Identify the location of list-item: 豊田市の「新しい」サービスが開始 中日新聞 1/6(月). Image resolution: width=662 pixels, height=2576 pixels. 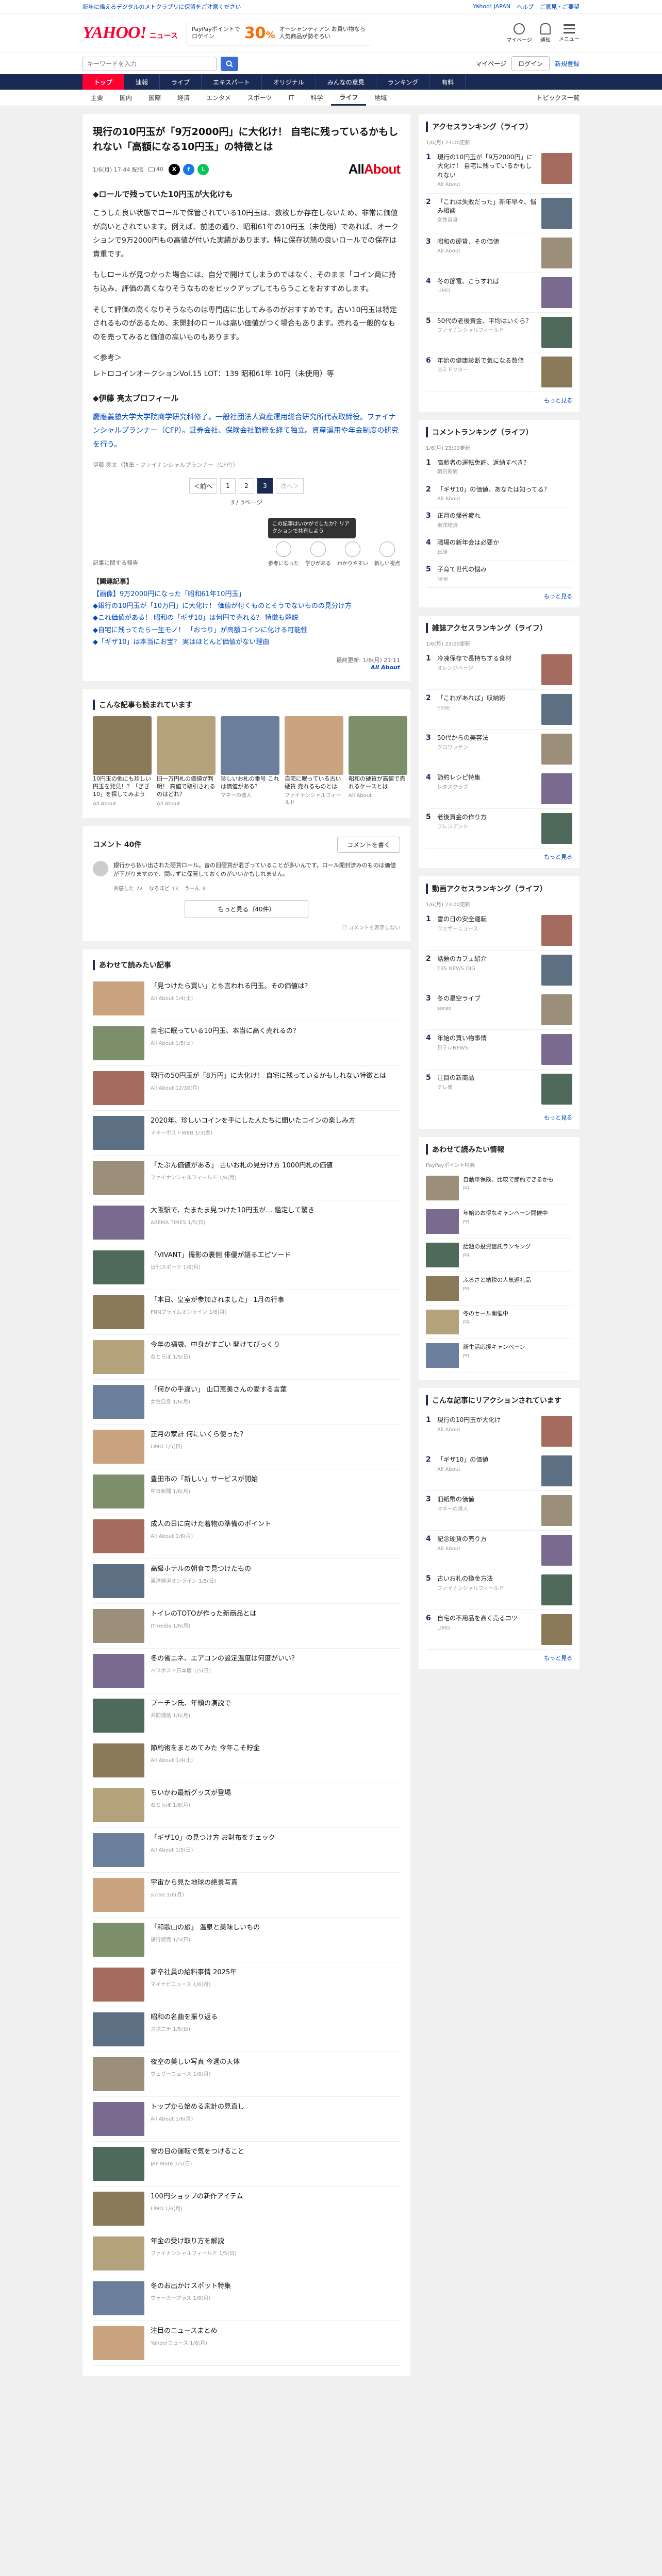
(247, 1492).